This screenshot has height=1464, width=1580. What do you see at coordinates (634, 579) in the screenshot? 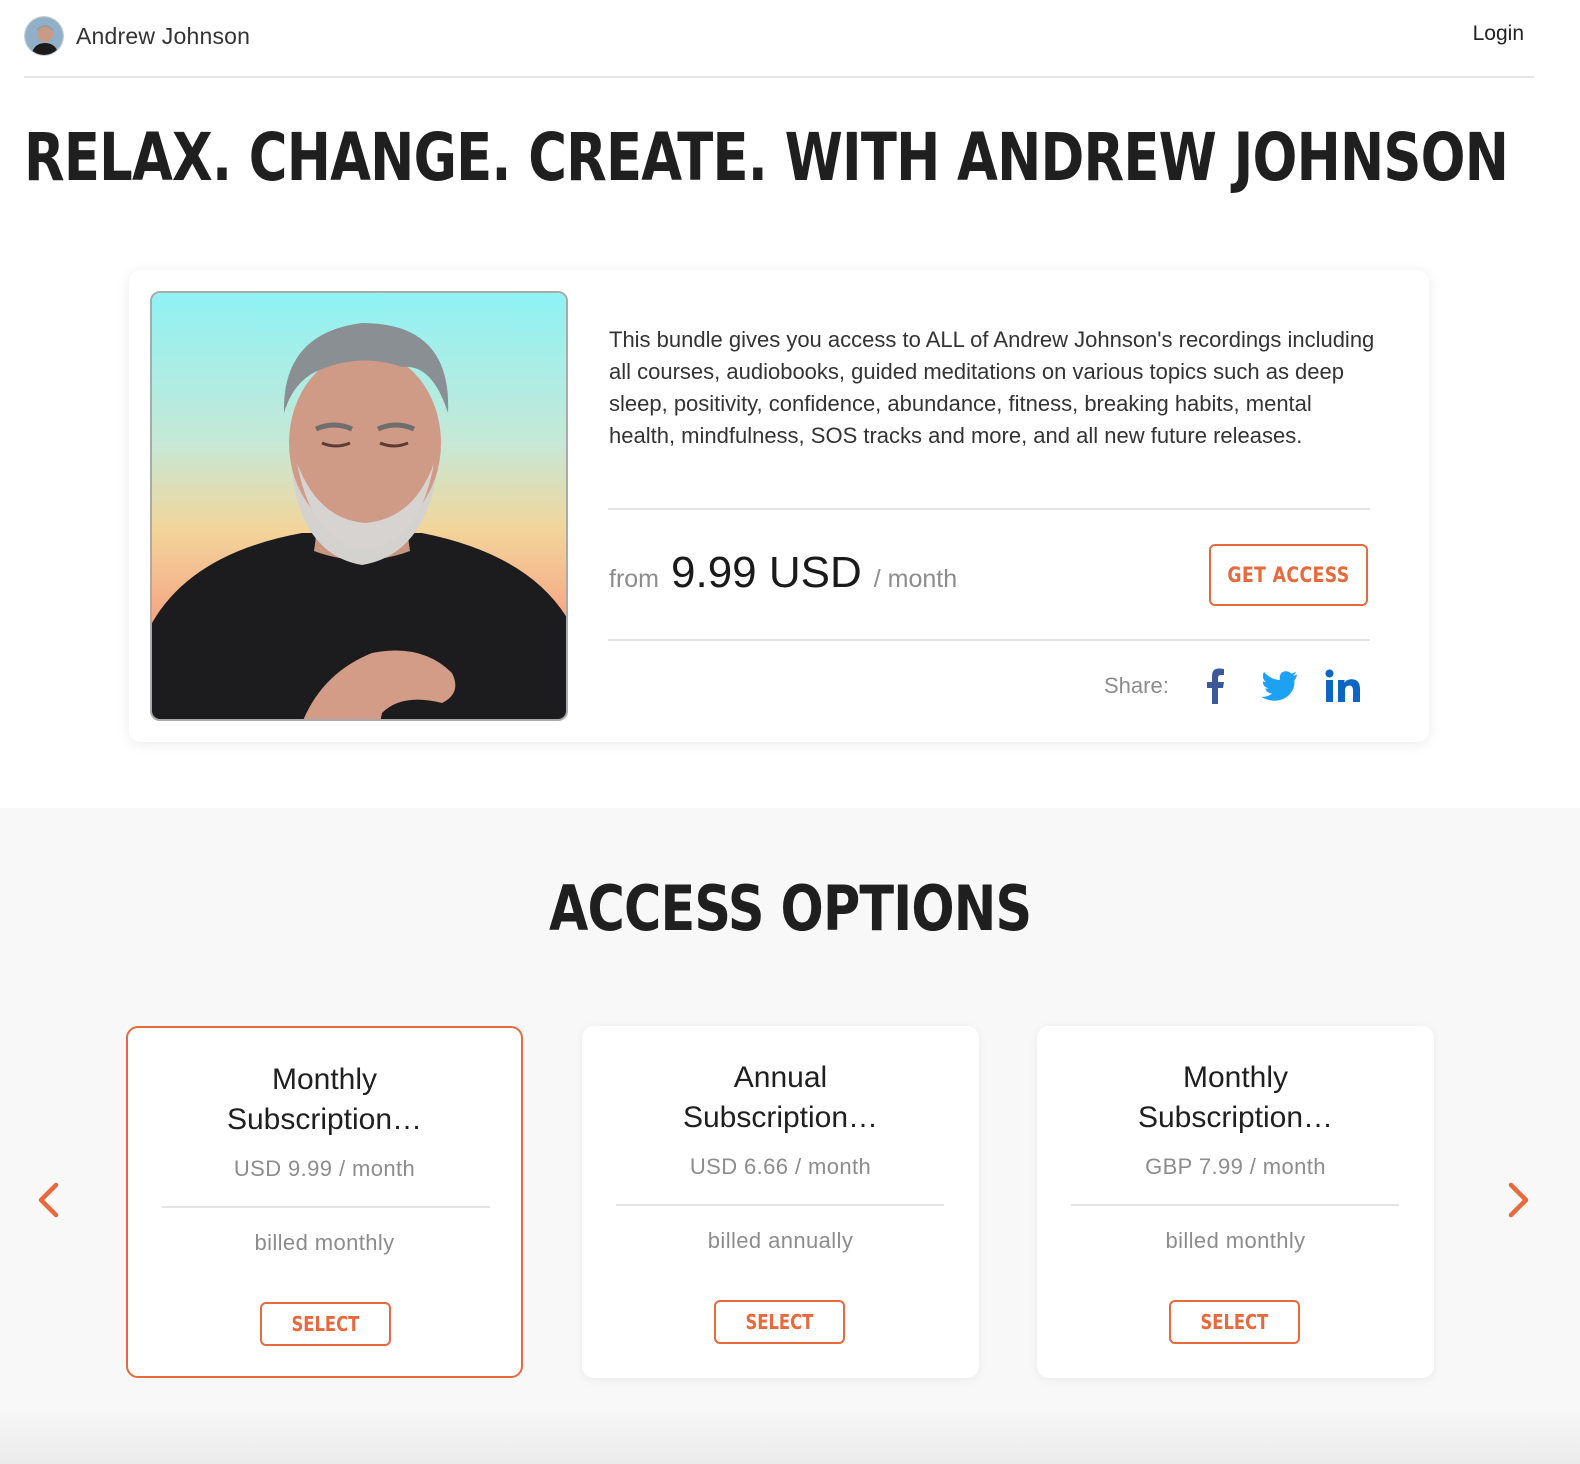
I see `price-from-label: from` at bounding box center [634, 579].